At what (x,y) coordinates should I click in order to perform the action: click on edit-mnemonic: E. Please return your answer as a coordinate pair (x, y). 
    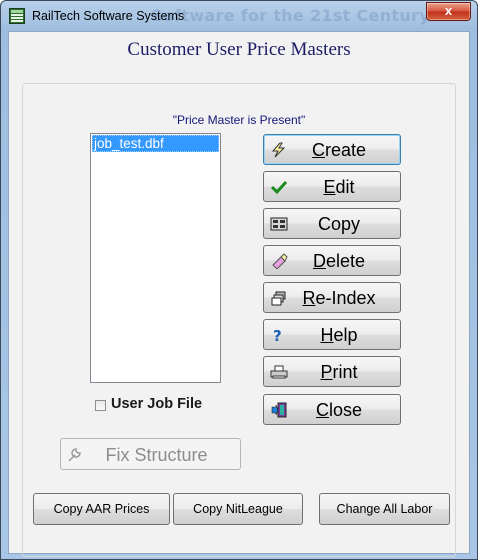
    Looking at the image, I should click on (329, 187).